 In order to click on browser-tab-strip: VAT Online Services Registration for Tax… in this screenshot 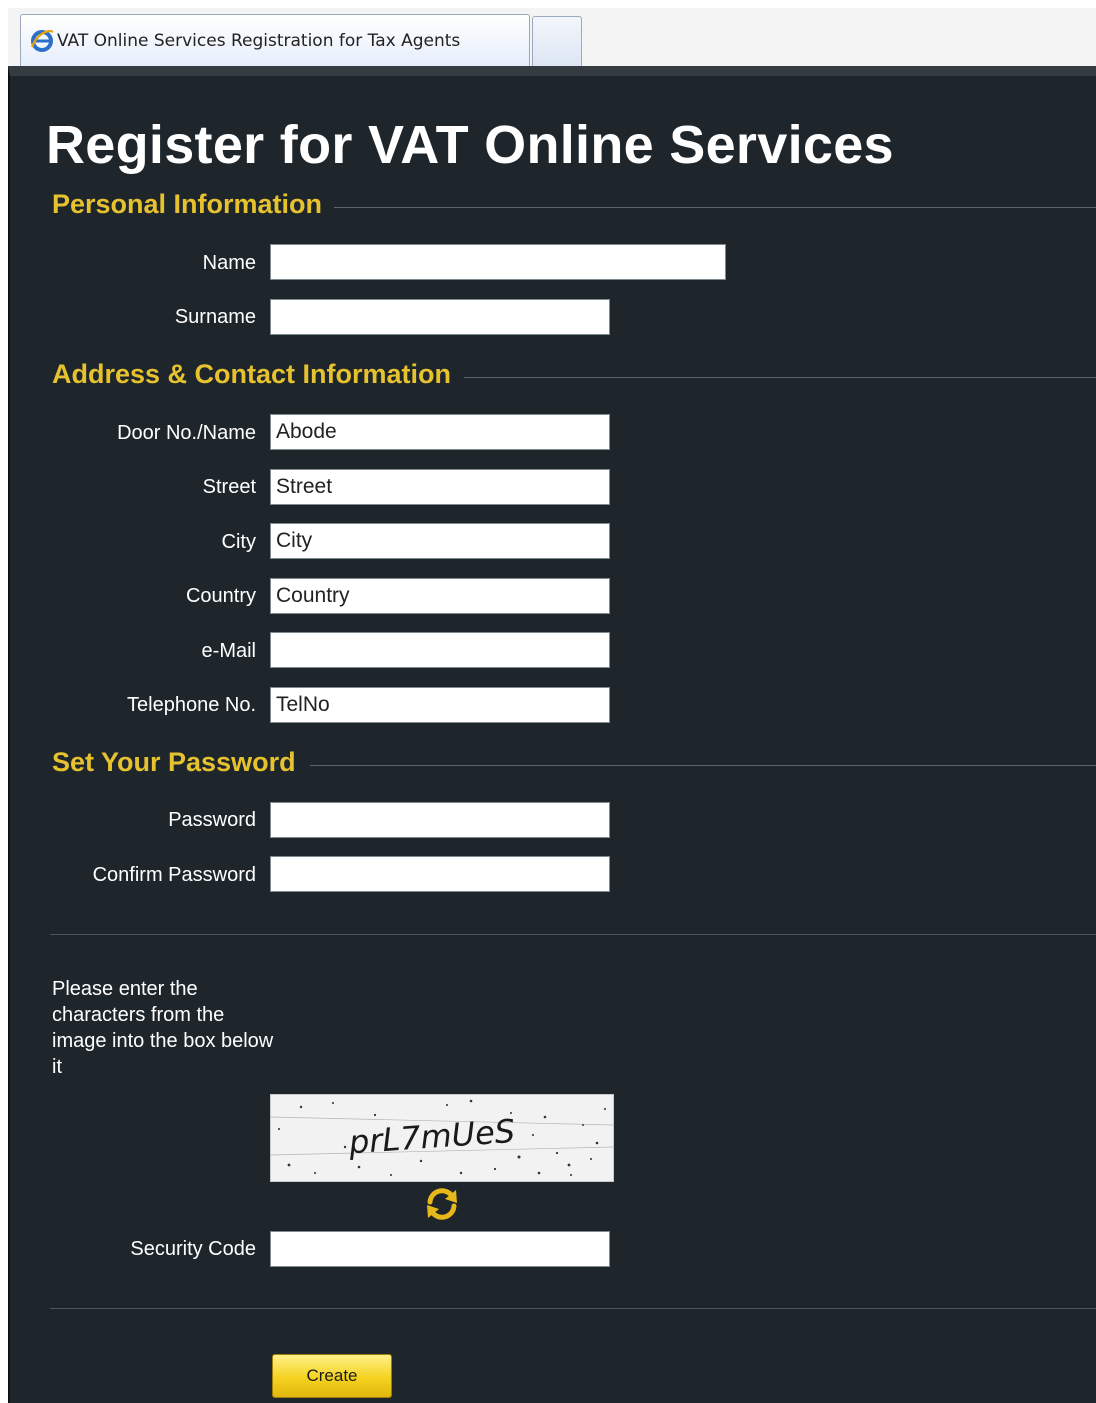, I will do `click(552, 37)`.